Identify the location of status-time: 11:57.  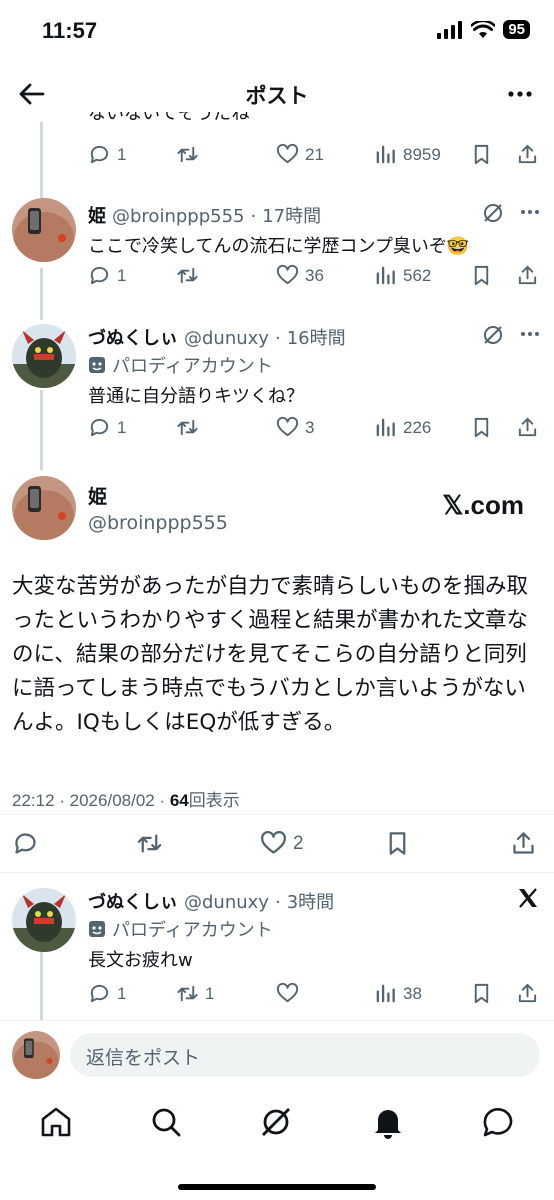
(70, 30).